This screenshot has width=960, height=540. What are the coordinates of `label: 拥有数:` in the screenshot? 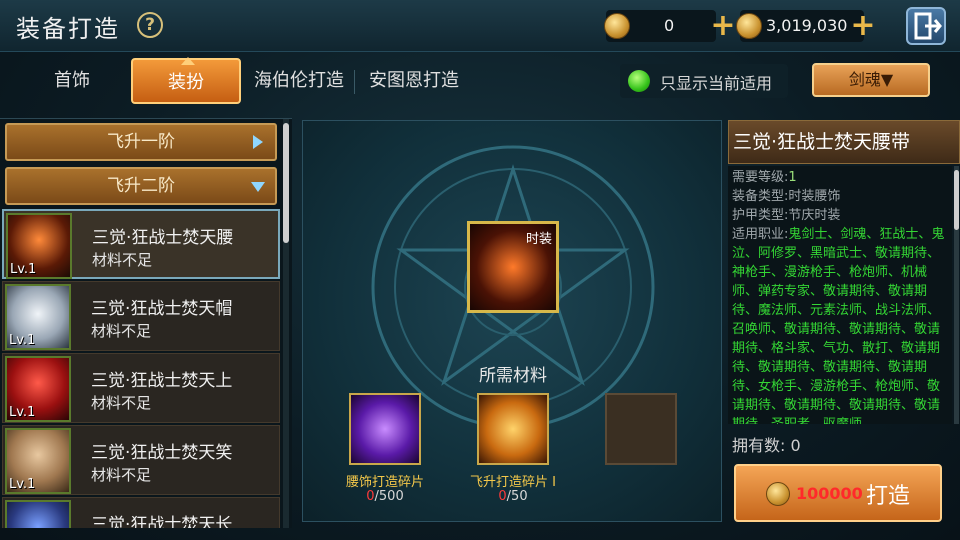 It's located at (759, 445).